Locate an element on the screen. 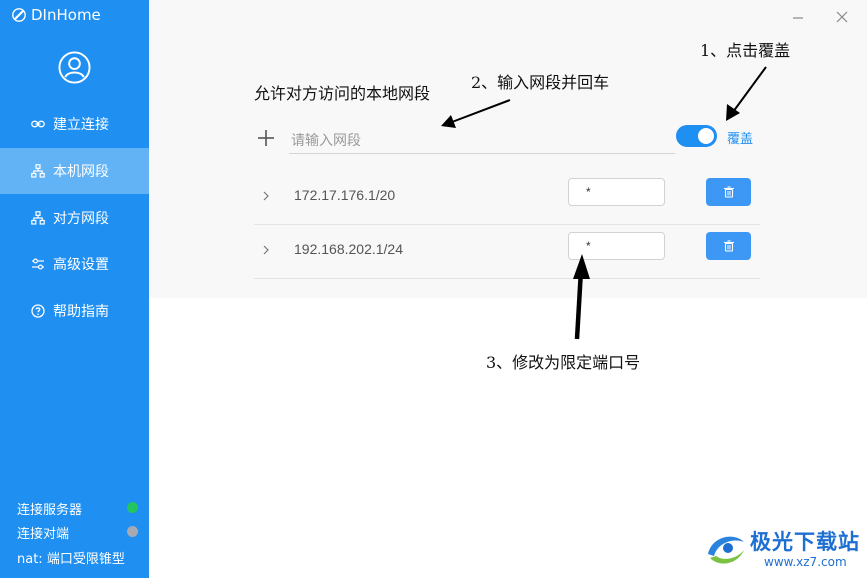 The height and width of the screenshot is (578, 867). override-toggle is located at coordinates (696, 136).